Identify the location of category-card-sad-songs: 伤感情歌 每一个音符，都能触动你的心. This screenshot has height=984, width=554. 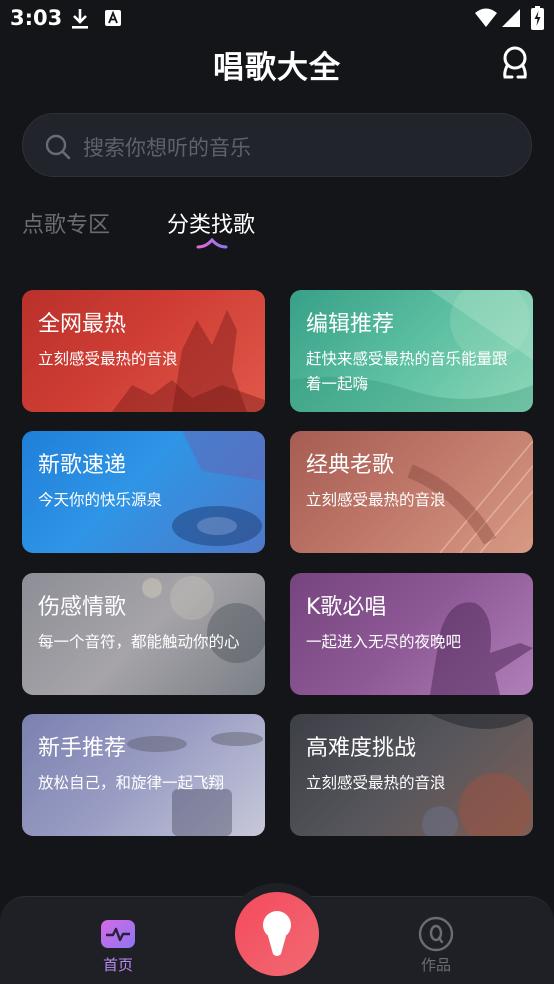
(143, 634).